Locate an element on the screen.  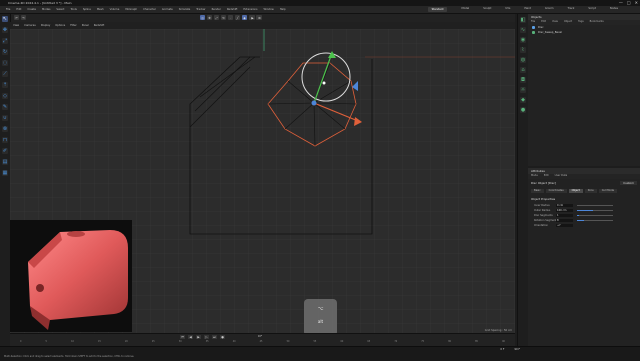
live-select-icon: ◌ is located at coordinates (5, 63).